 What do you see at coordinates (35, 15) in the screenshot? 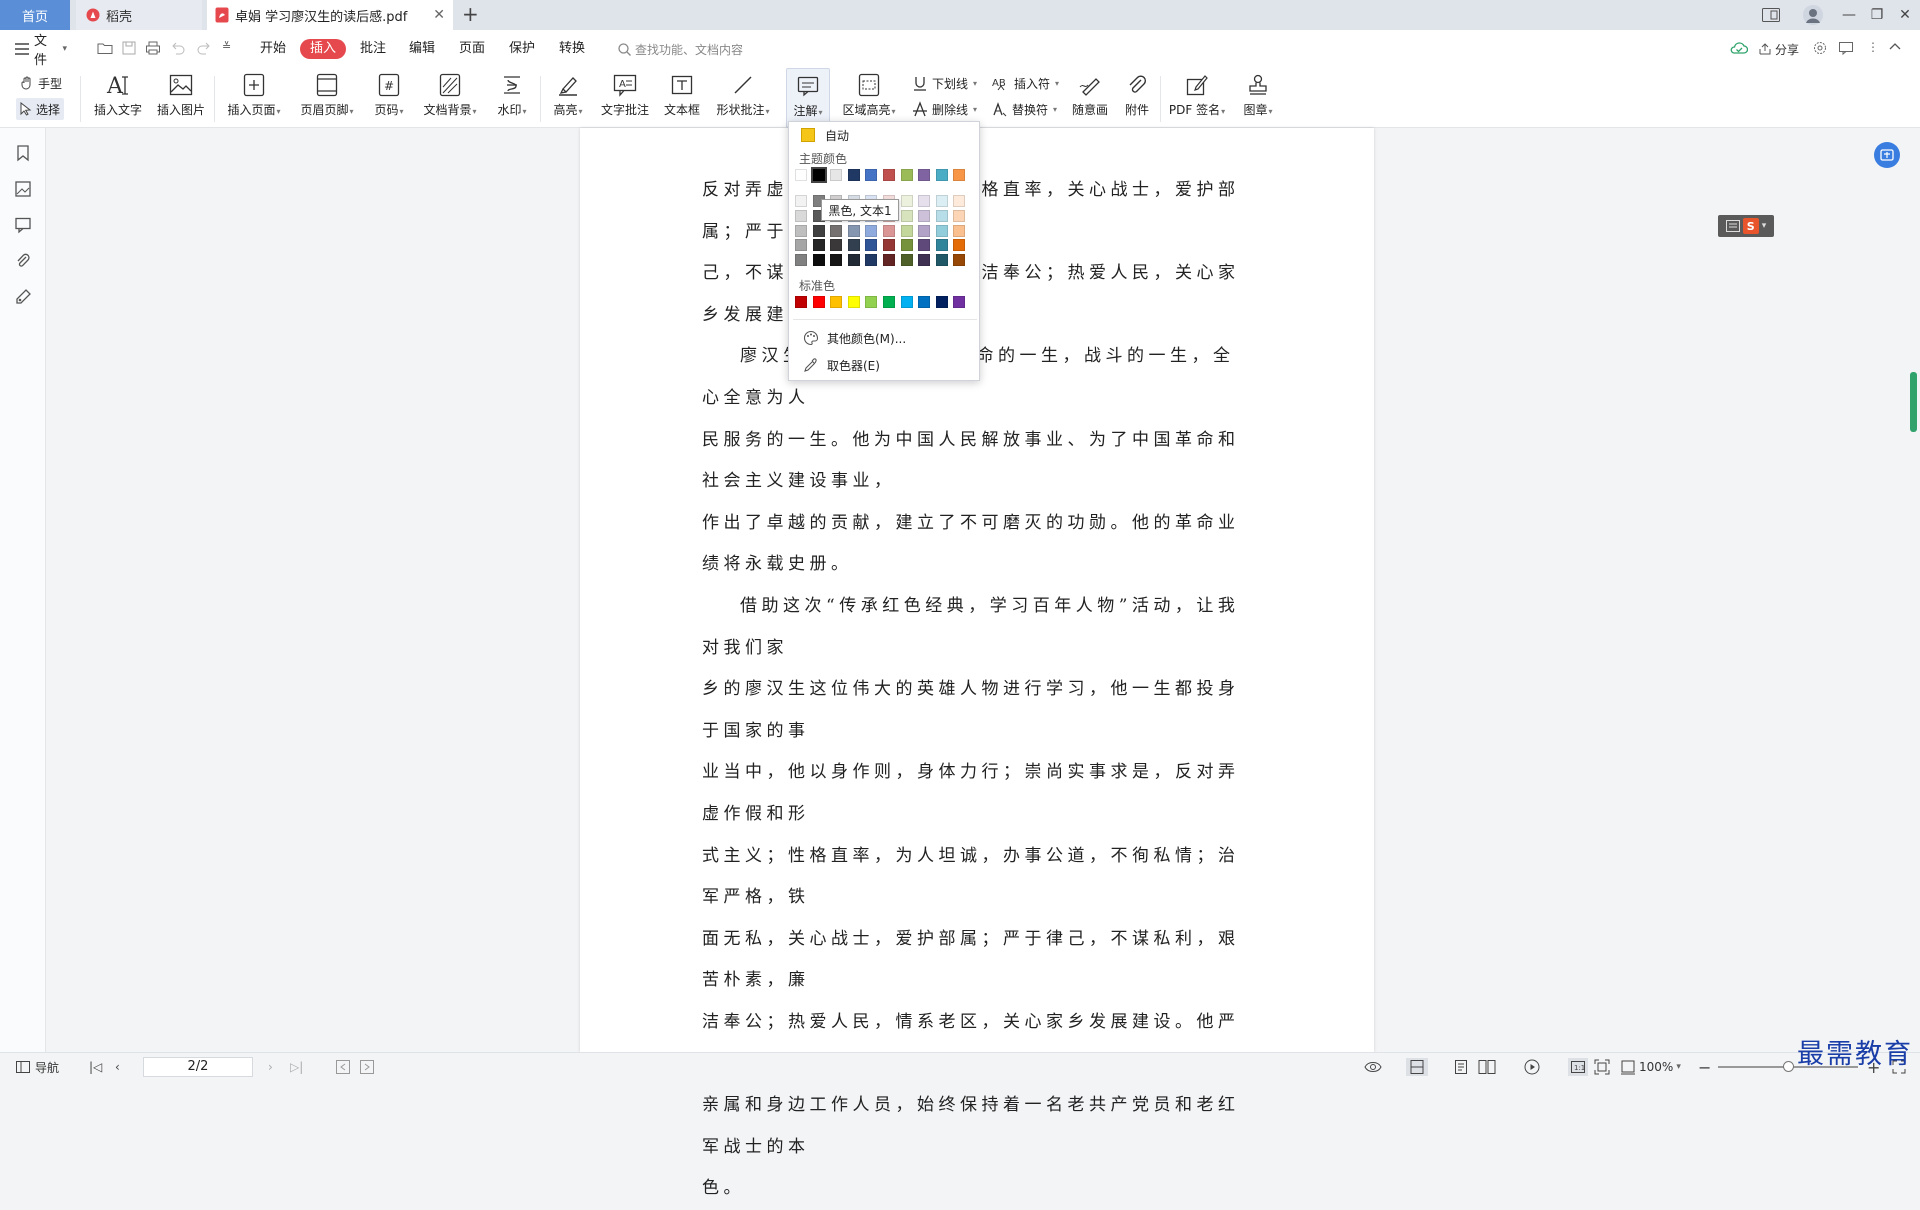
I see `tab-home: 首页` at bounding box center [35, 15].